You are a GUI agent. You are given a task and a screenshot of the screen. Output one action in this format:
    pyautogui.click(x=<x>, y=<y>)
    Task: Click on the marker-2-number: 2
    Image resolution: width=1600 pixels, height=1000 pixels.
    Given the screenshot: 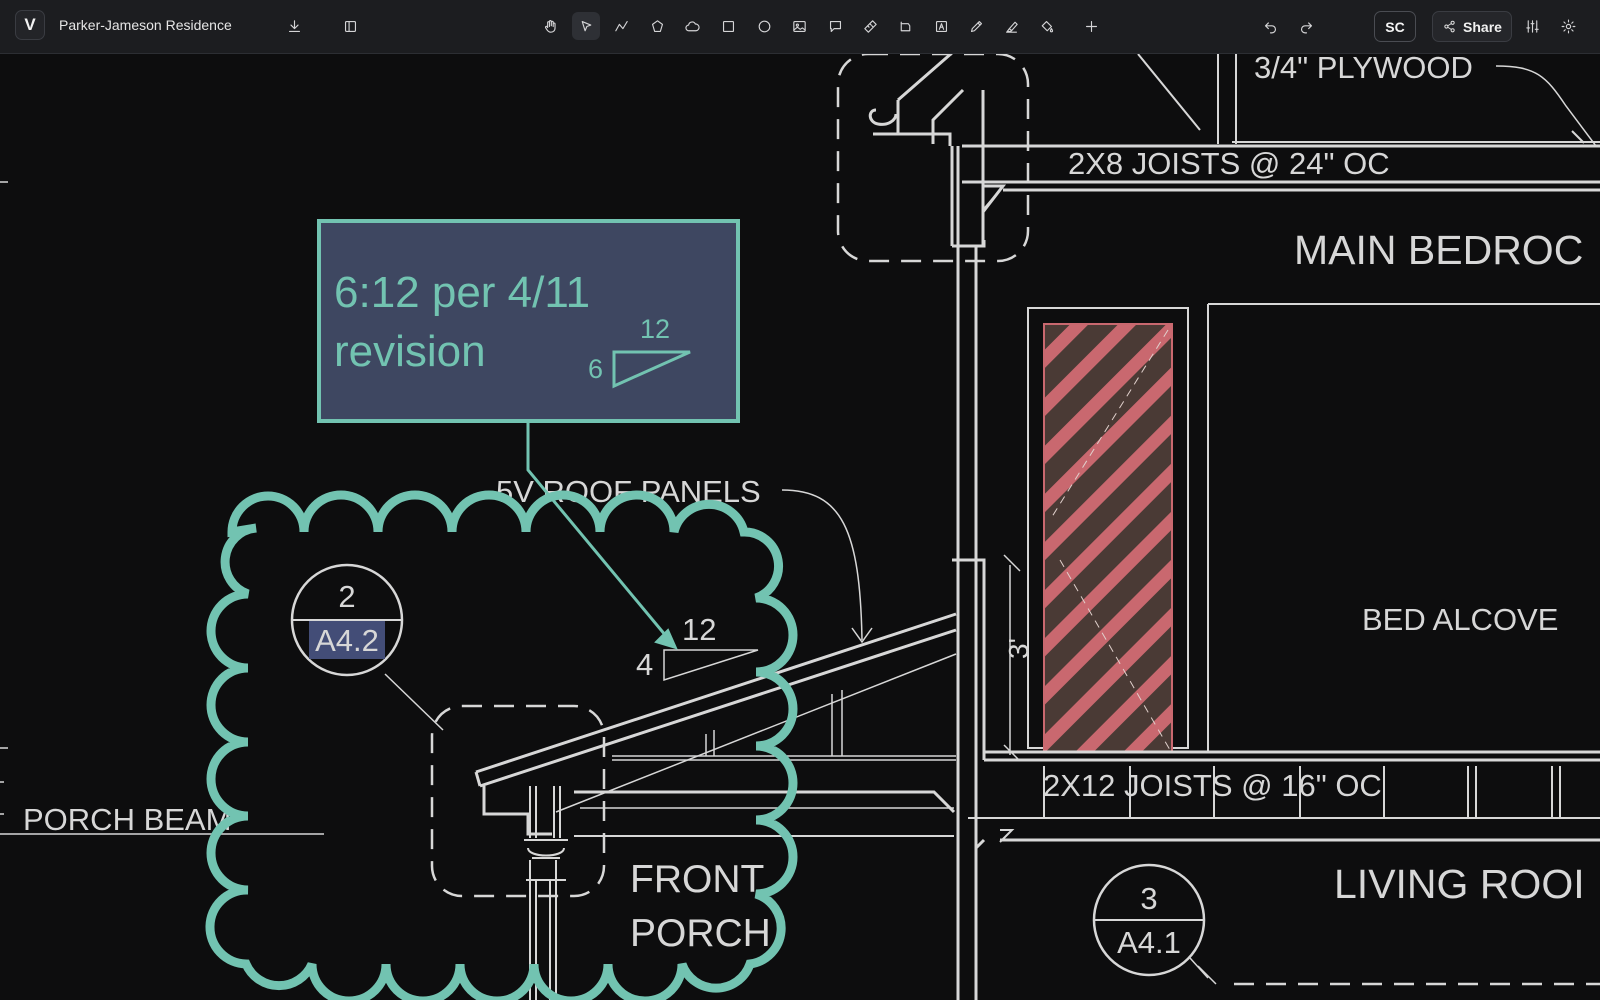 What is the action you would take?
    pyautogui.click(x=346, y=596)
    